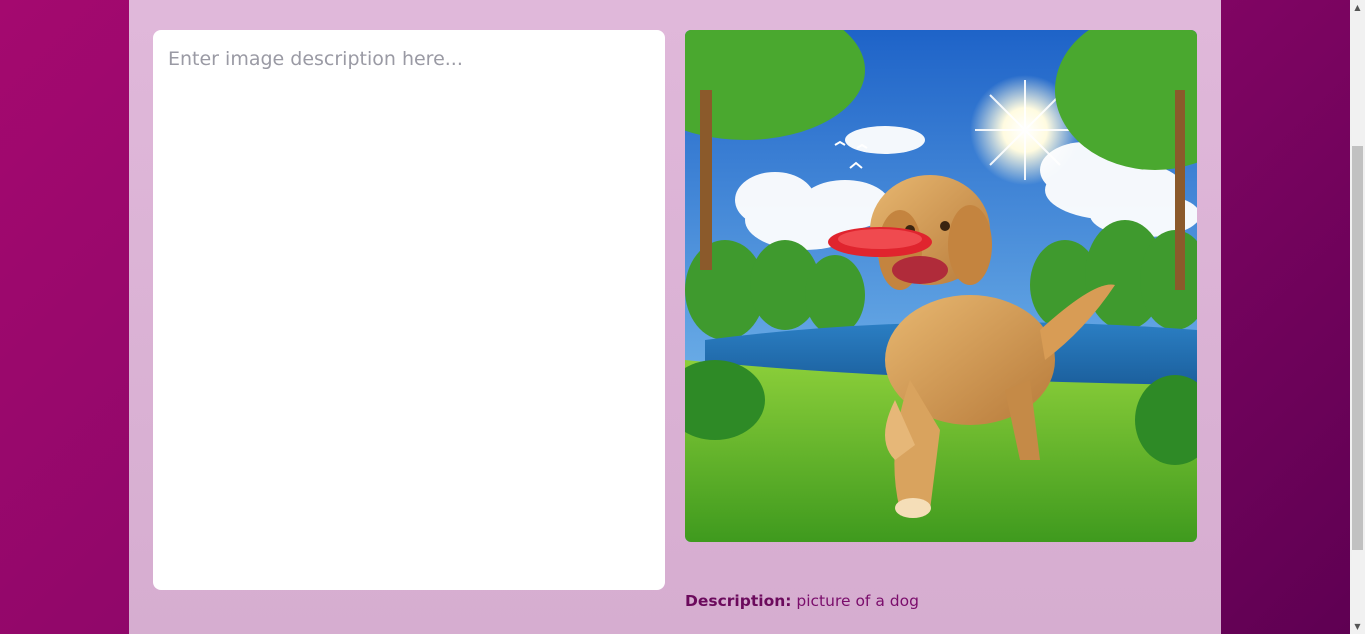 This screenshot has height=634, width=1365. I want to click on page-scrollbar: ▲ ▼, so click(1357, 317).